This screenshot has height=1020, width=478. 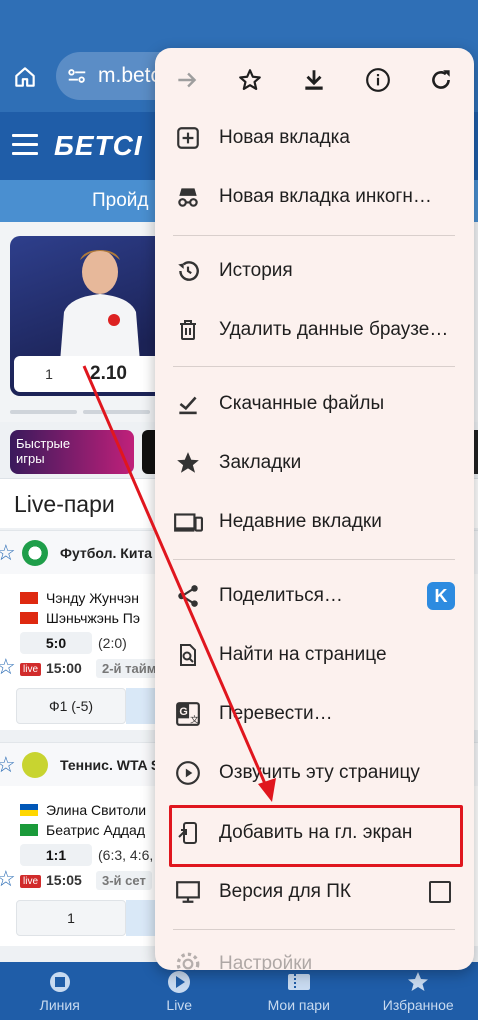 What do you see at coordinates (29, 598) in the screenshot?
I see `flag-cn-icon` at bounding box center [29, 598].